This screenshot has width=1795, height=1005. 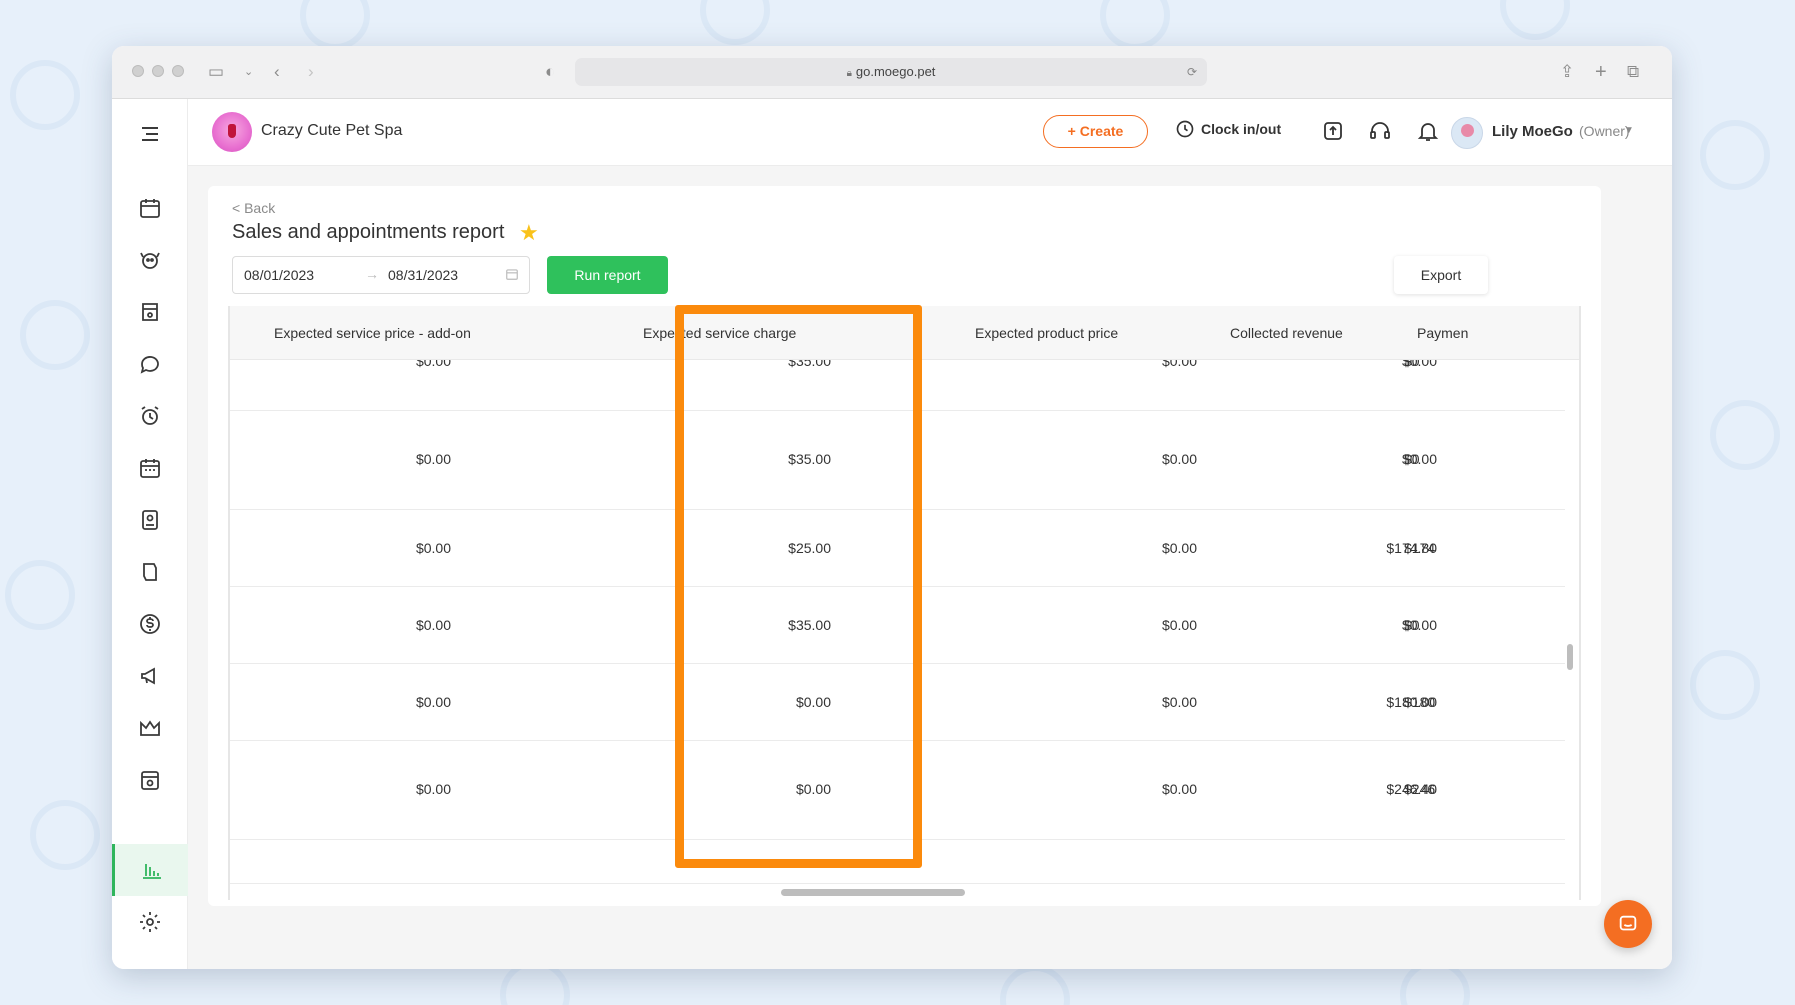 I want to click on dollar-icon, so click(x=150, y=624).